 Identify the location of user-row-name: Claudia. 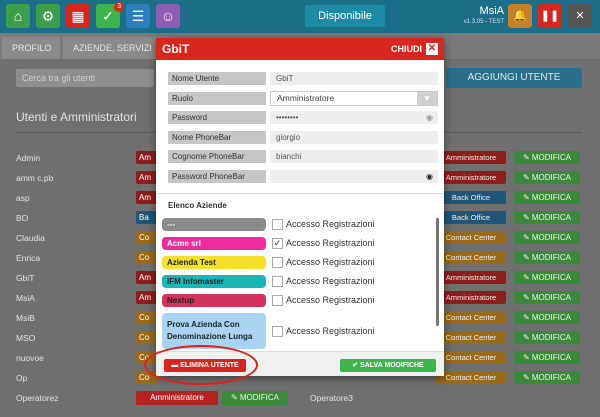
(30, 238).